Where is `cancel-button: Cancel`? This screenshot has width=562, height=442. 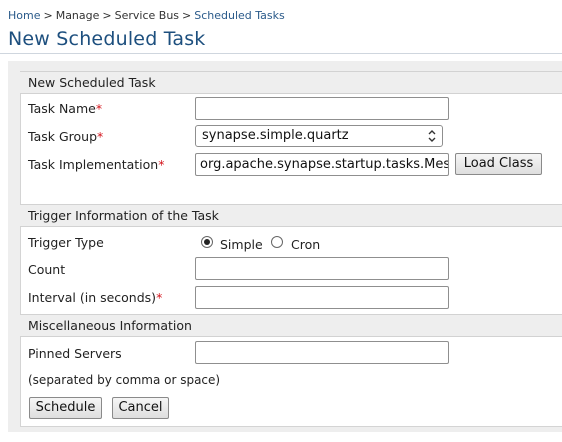 cancel-button: Cancel is located at coordinates (140, 408).